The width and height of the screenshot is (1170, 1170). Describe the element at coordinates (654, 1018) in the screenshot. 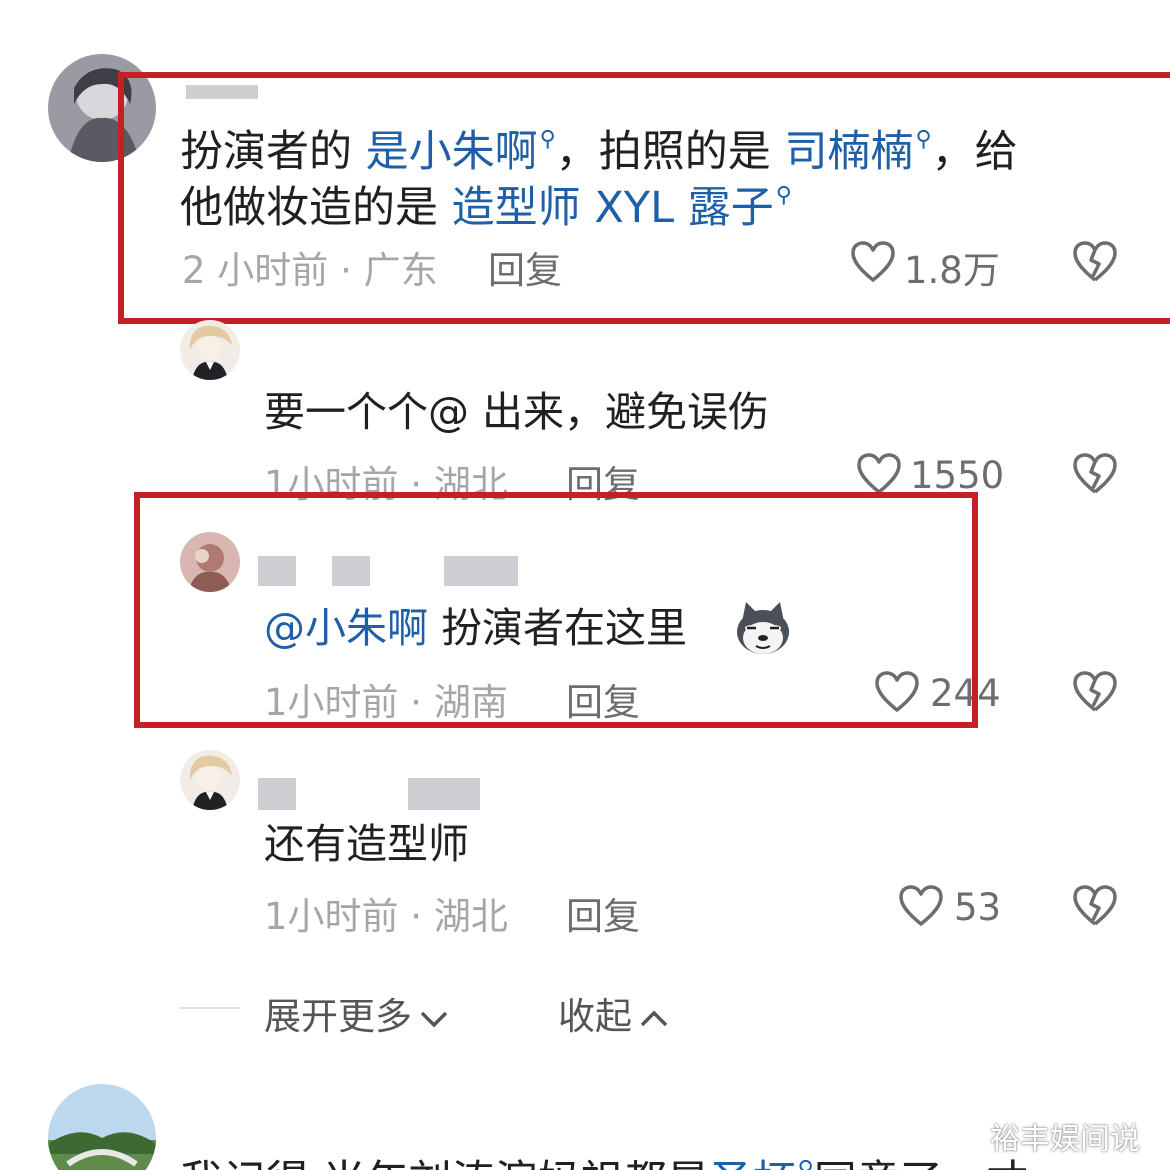

I see `chevron-up-icon` at that location.